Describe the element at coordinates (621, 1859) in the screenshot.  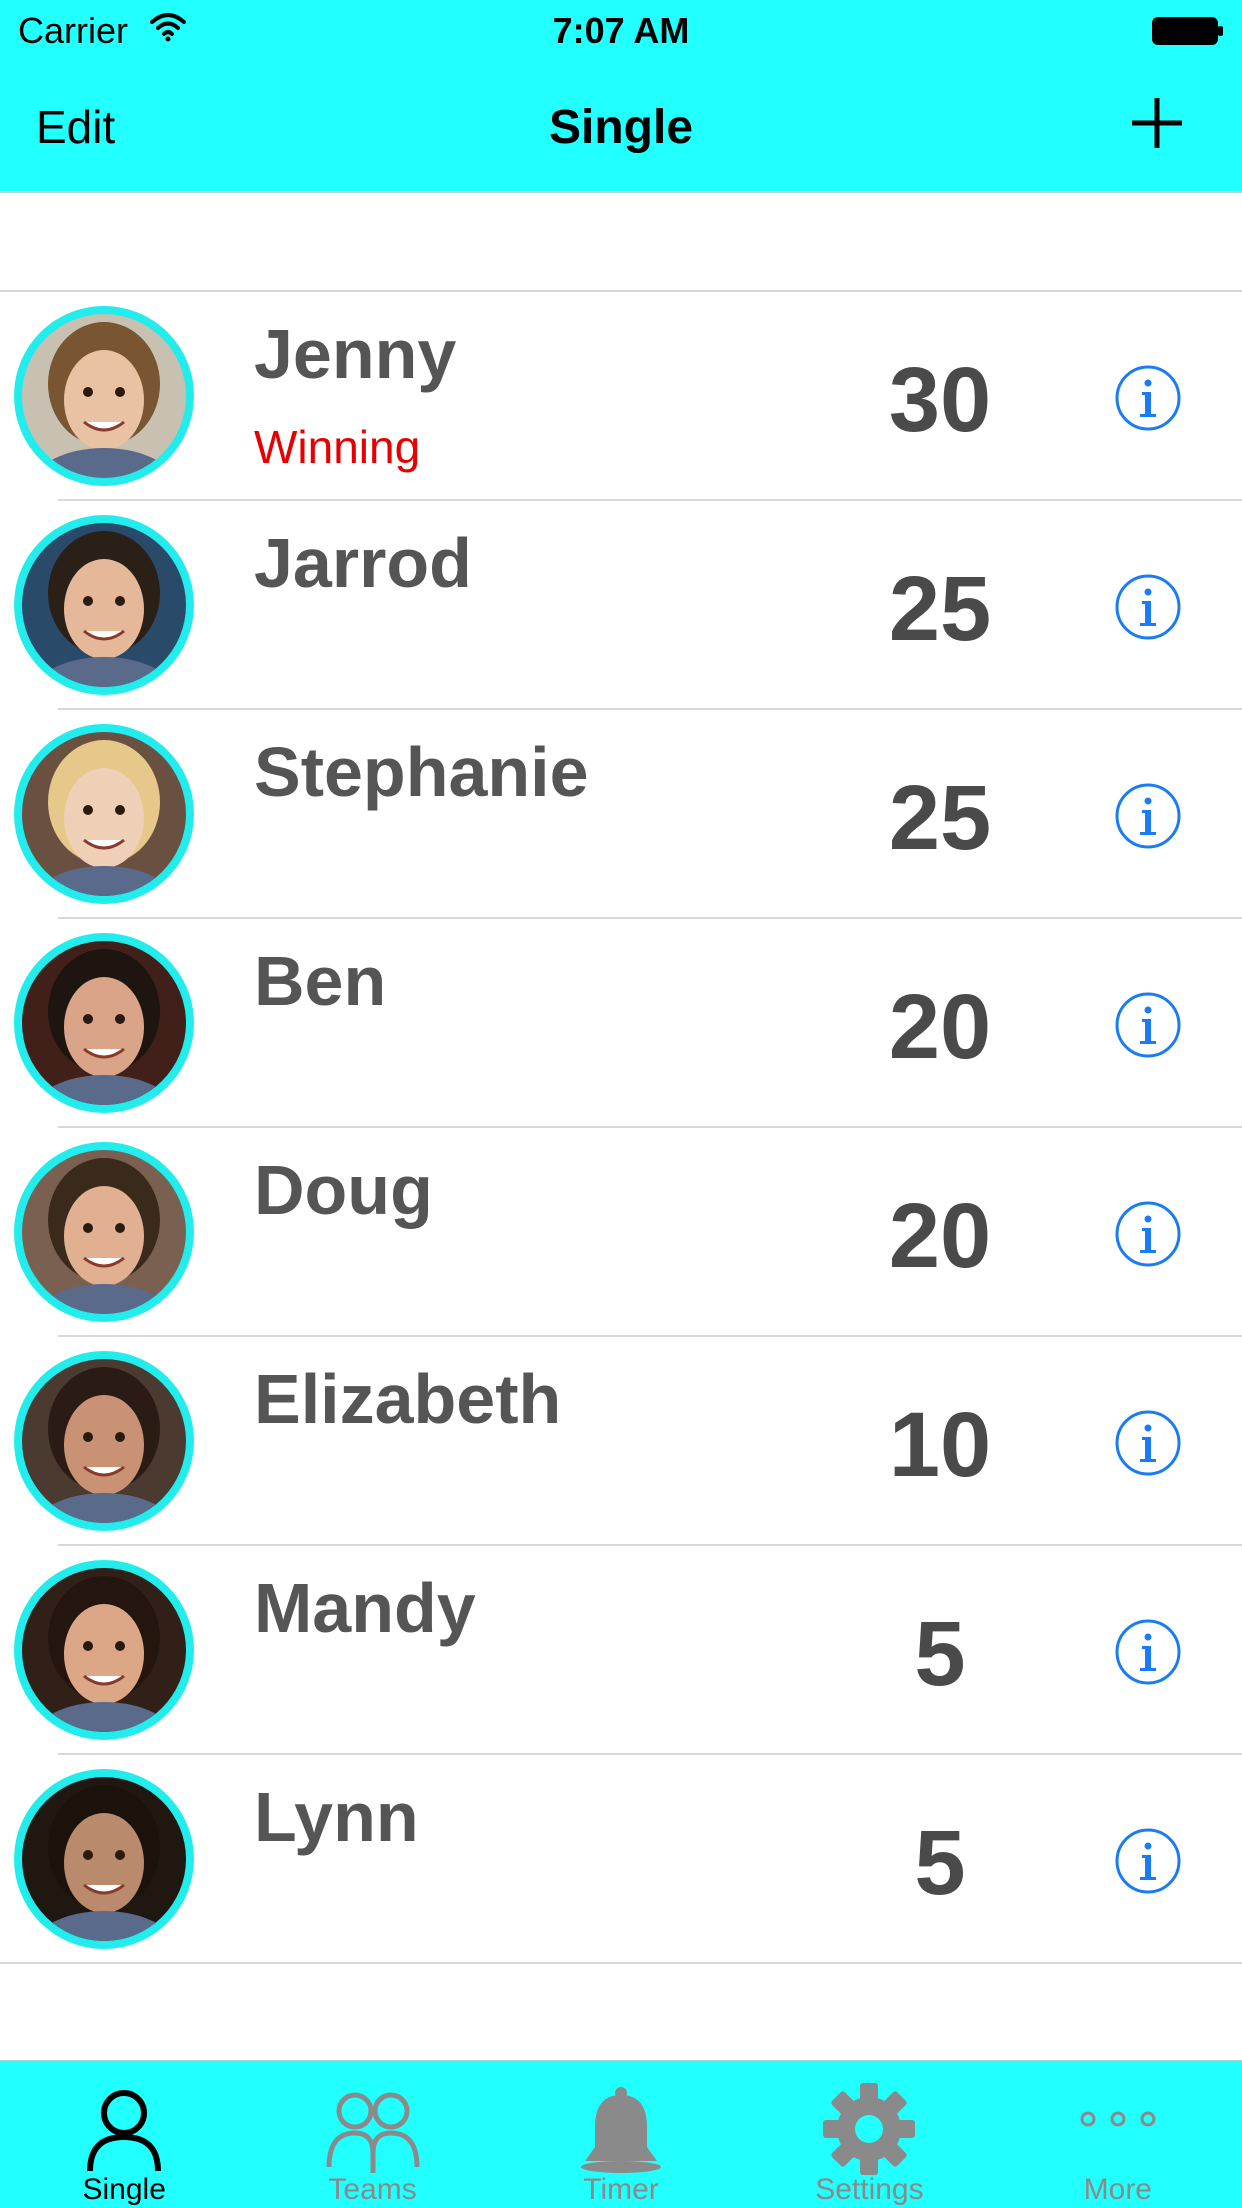
I see `player-row: Lynn 5` at that location.